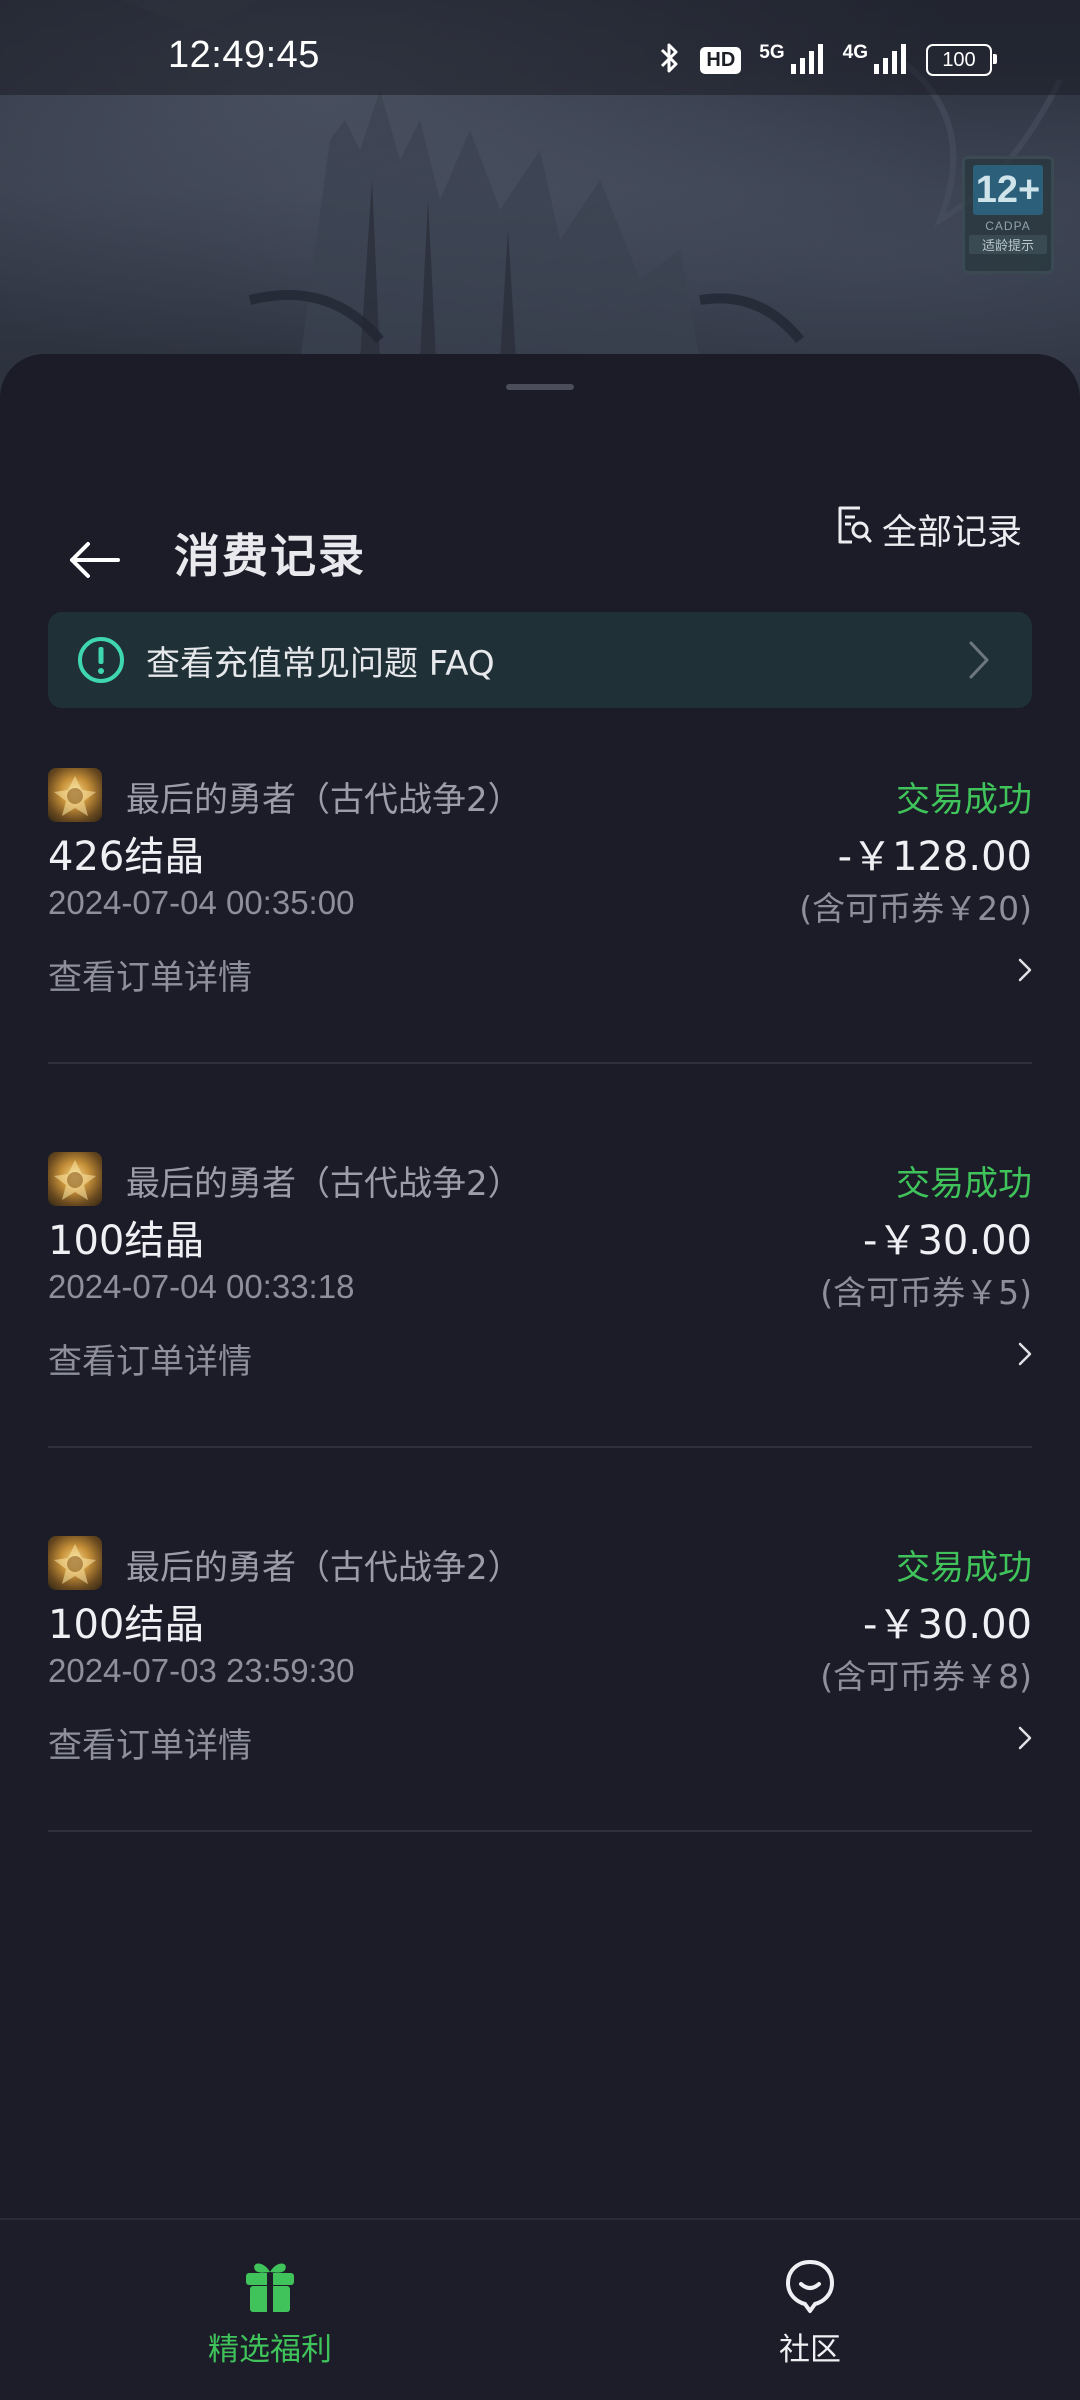 This screenshot has height=2400, width=1080. Describe the element at coordinates (926, 1676) in the screenshot. I see `coupon-note: (含可币券￥8)` at that location.